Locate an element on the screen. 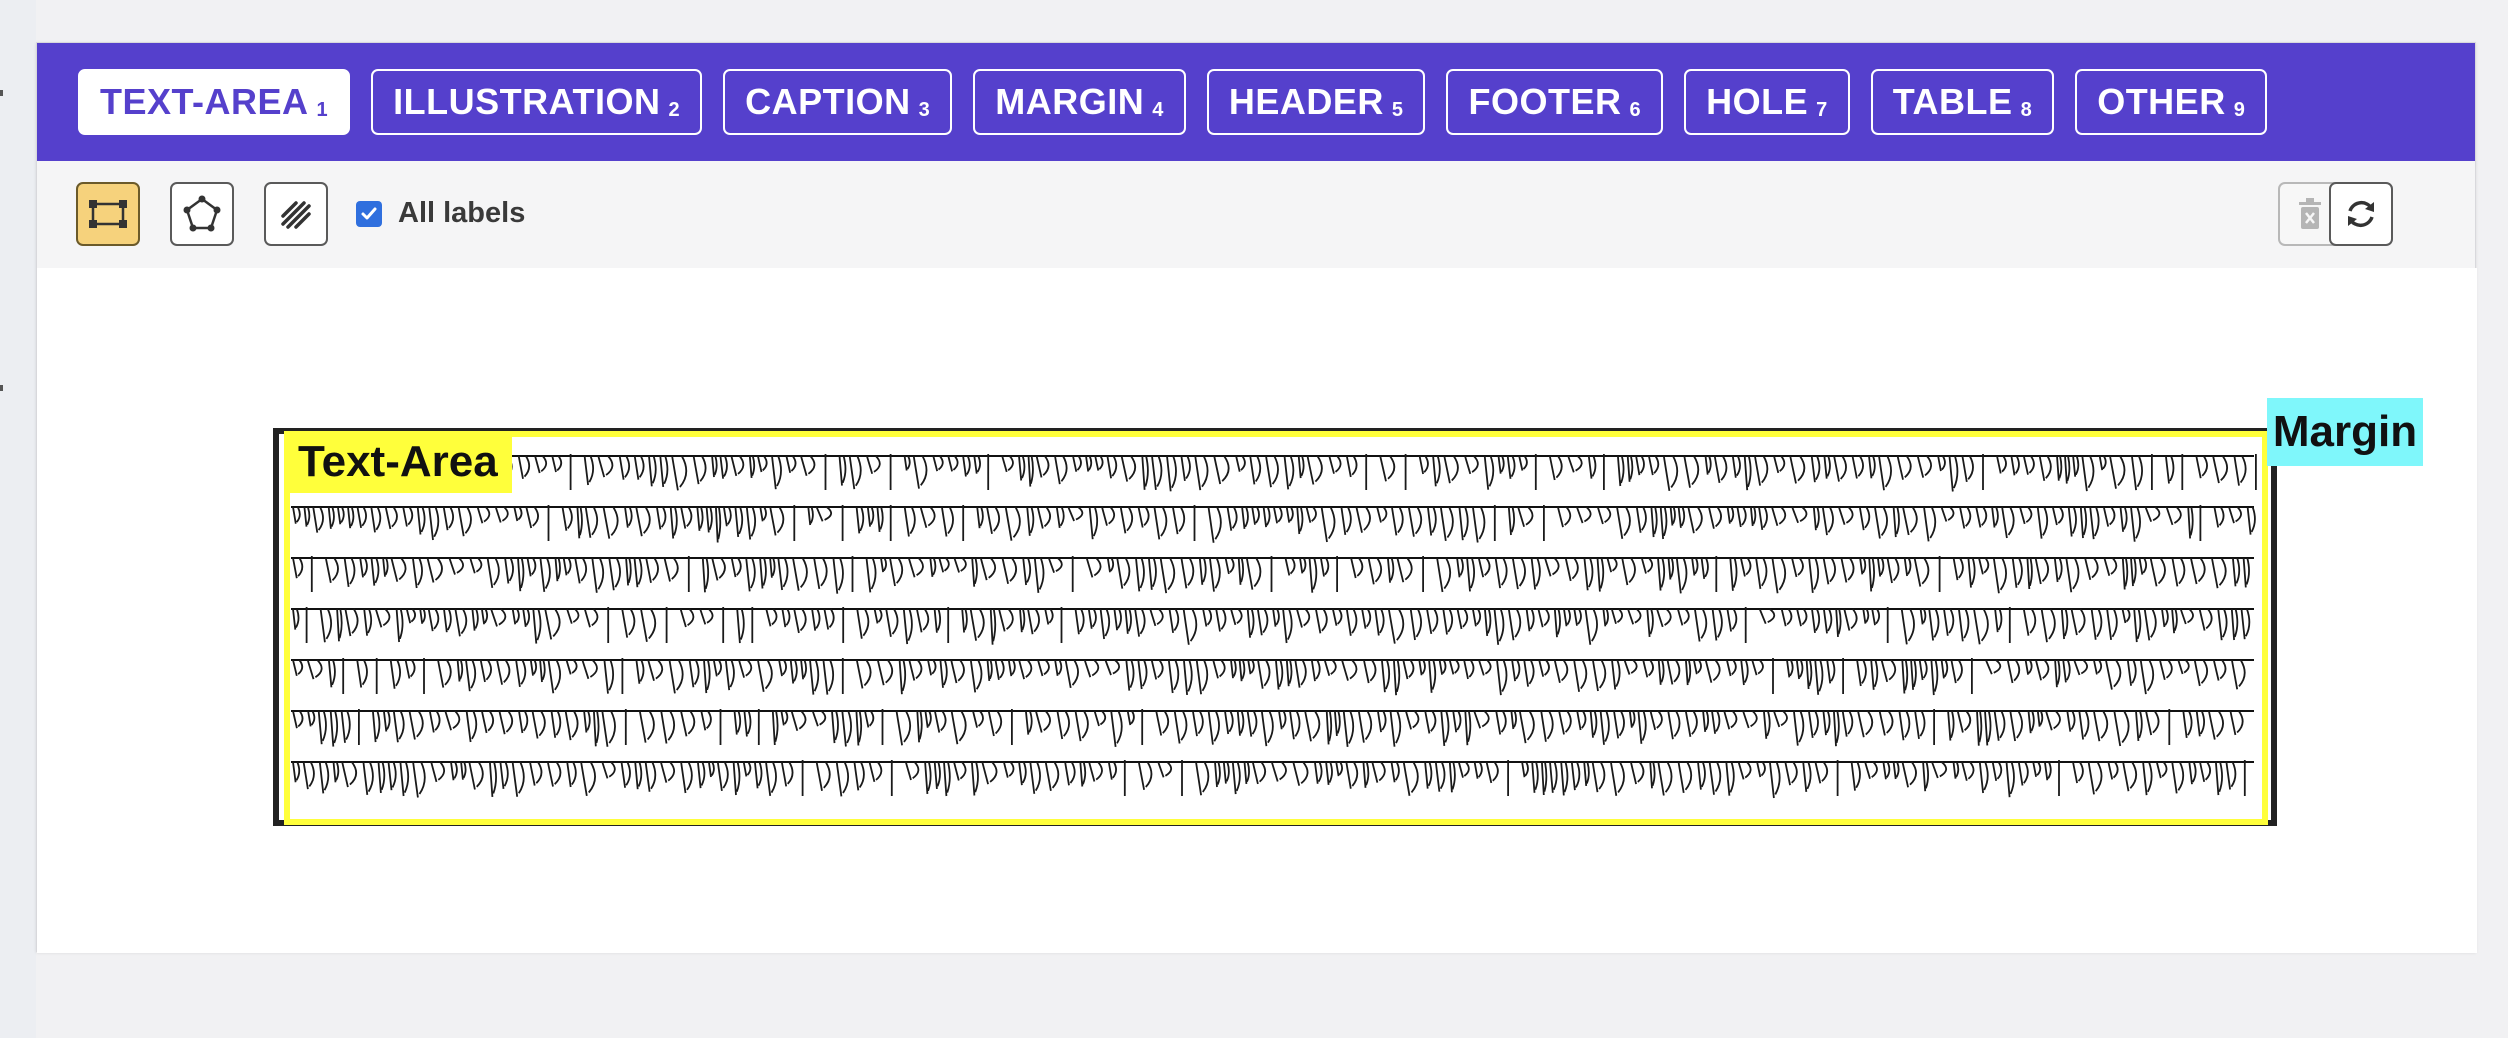  polygon-tool-icon is located at coordinates (202, 213).